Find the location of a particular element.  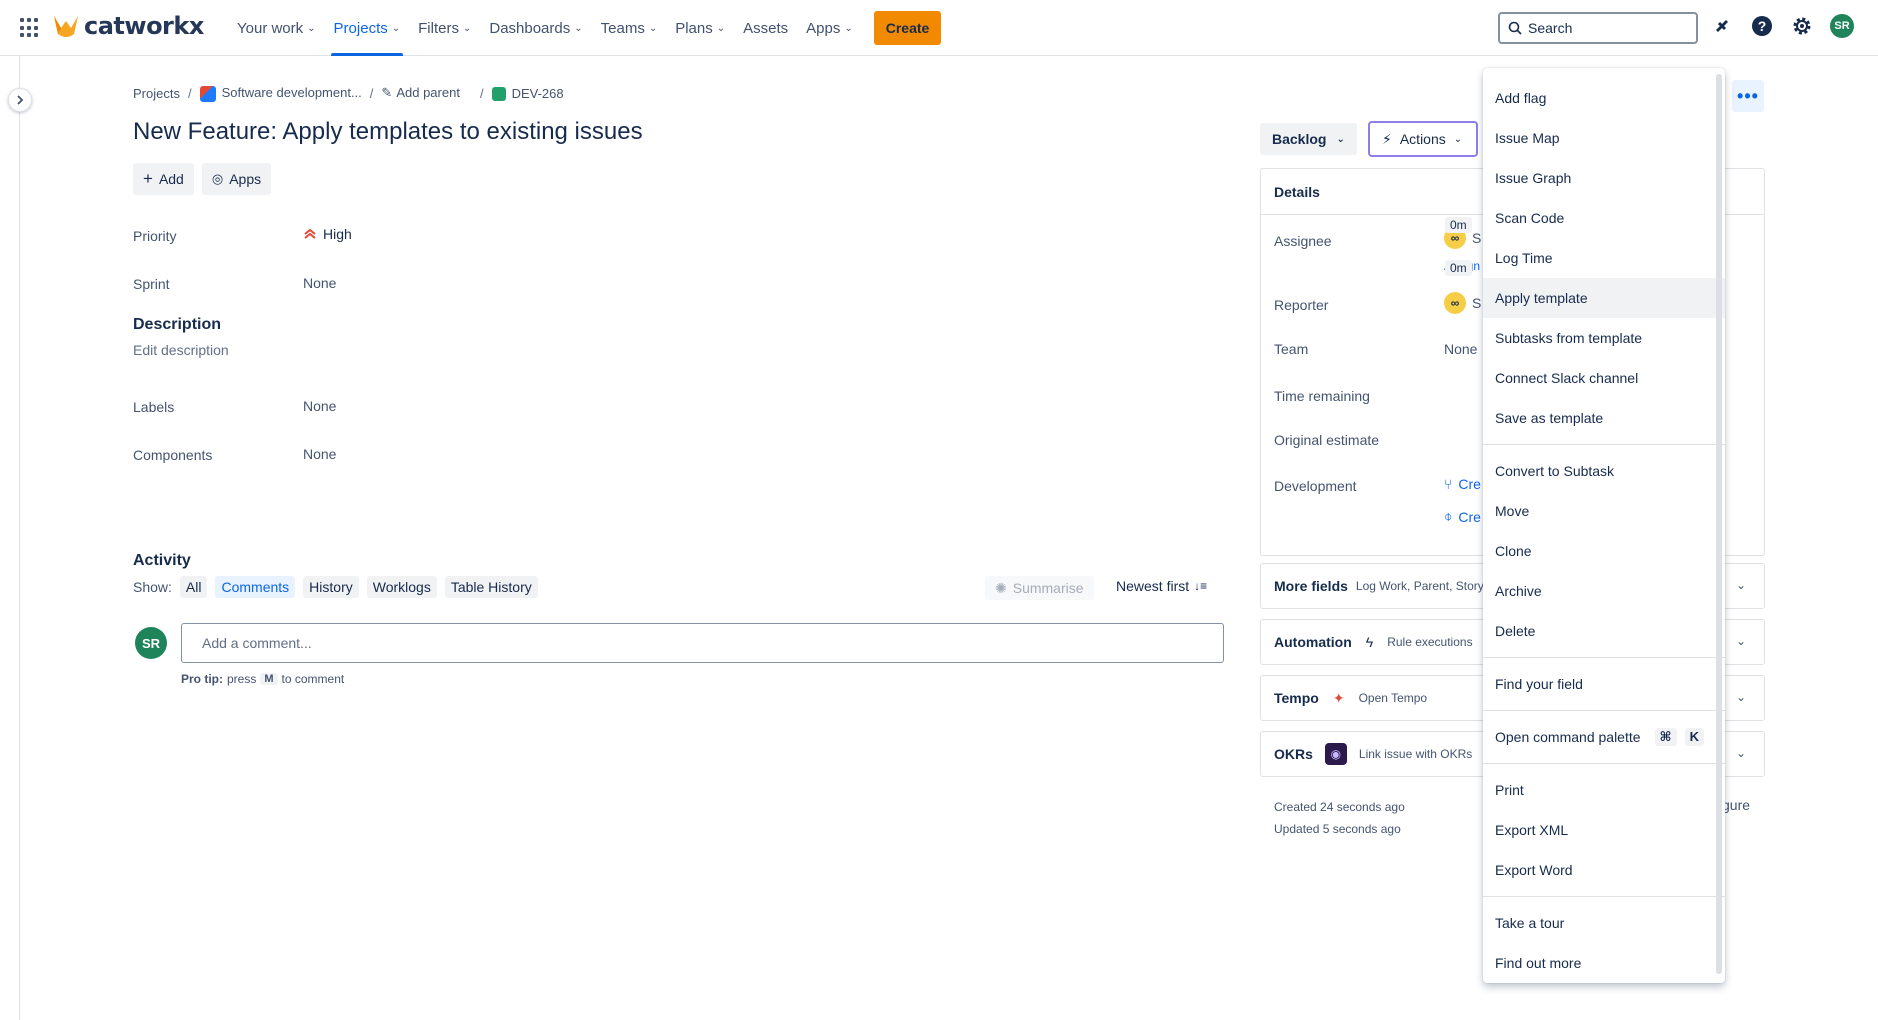

menu-item-find-out-more: Find out more is located at coordinates (1604, 963).